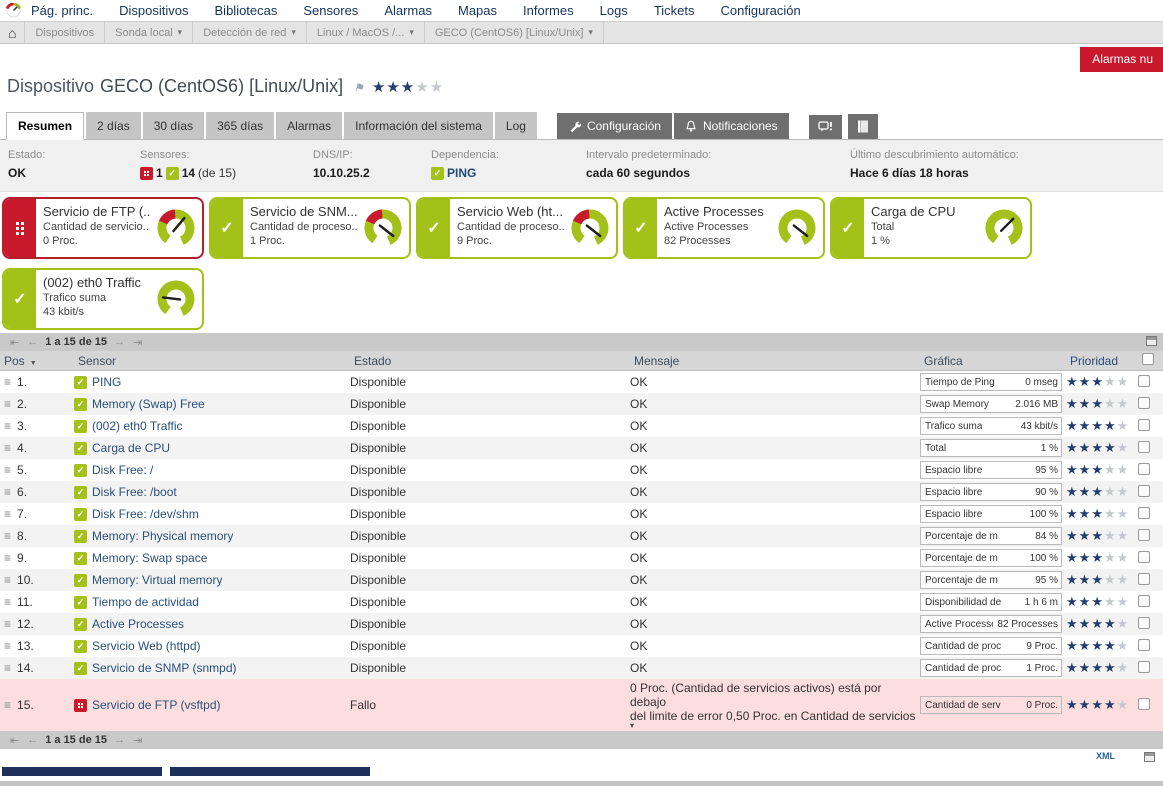 The height and width of the screenshot is (786, 1163). What do you see at coordinates (674, 10) in the screenshot?
I see `nav-item-tickets: Tickets` at bounding box center [674, 10].